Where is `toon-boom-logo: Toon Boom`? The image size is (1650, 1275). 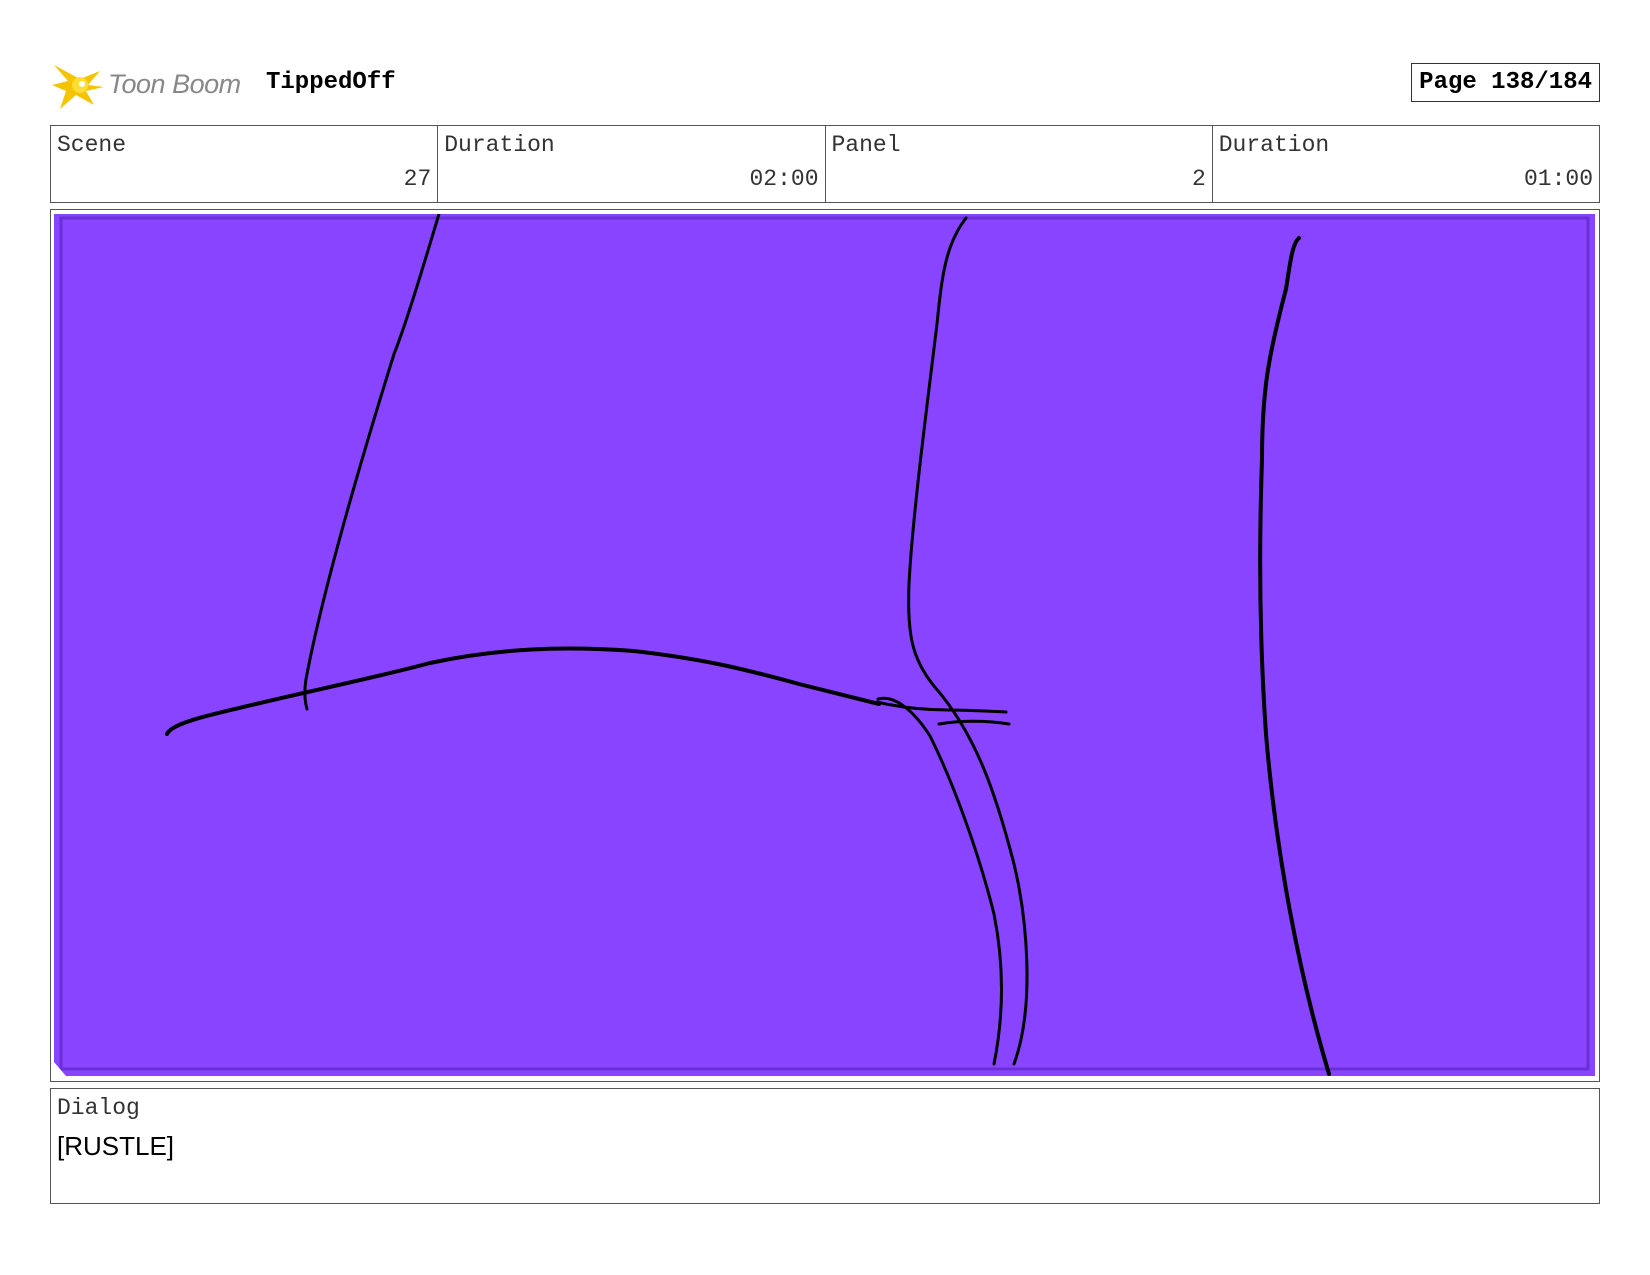 toon-boom-logo: Toon Boom is located at coordinates (150, 85).